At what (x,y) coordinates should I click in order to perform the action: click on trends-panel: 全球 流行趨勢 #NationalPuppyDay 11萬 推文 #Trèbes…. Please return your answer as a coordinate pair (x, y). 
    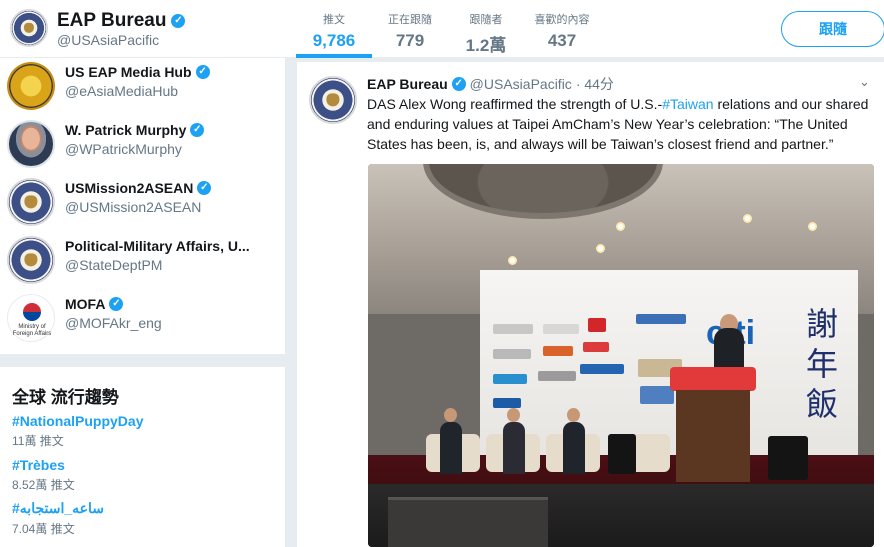
    Looking at the image, I should click on (142, 457).